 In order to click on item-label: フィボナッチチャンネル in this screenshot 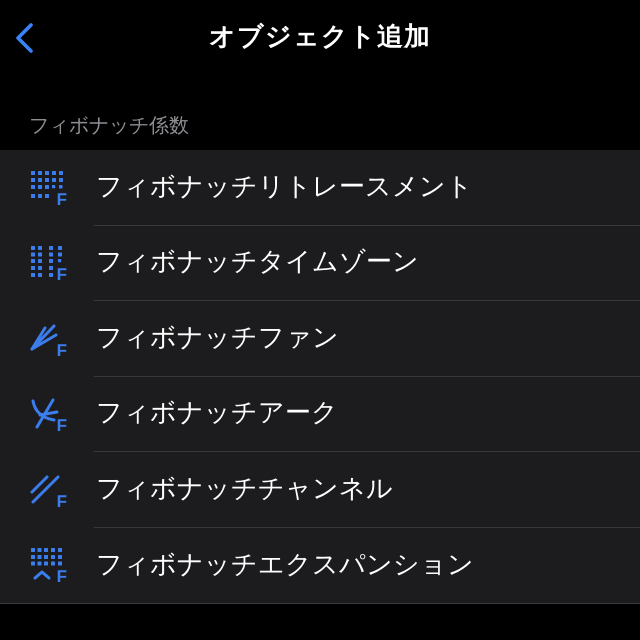, I will do `click(244, 489)`.